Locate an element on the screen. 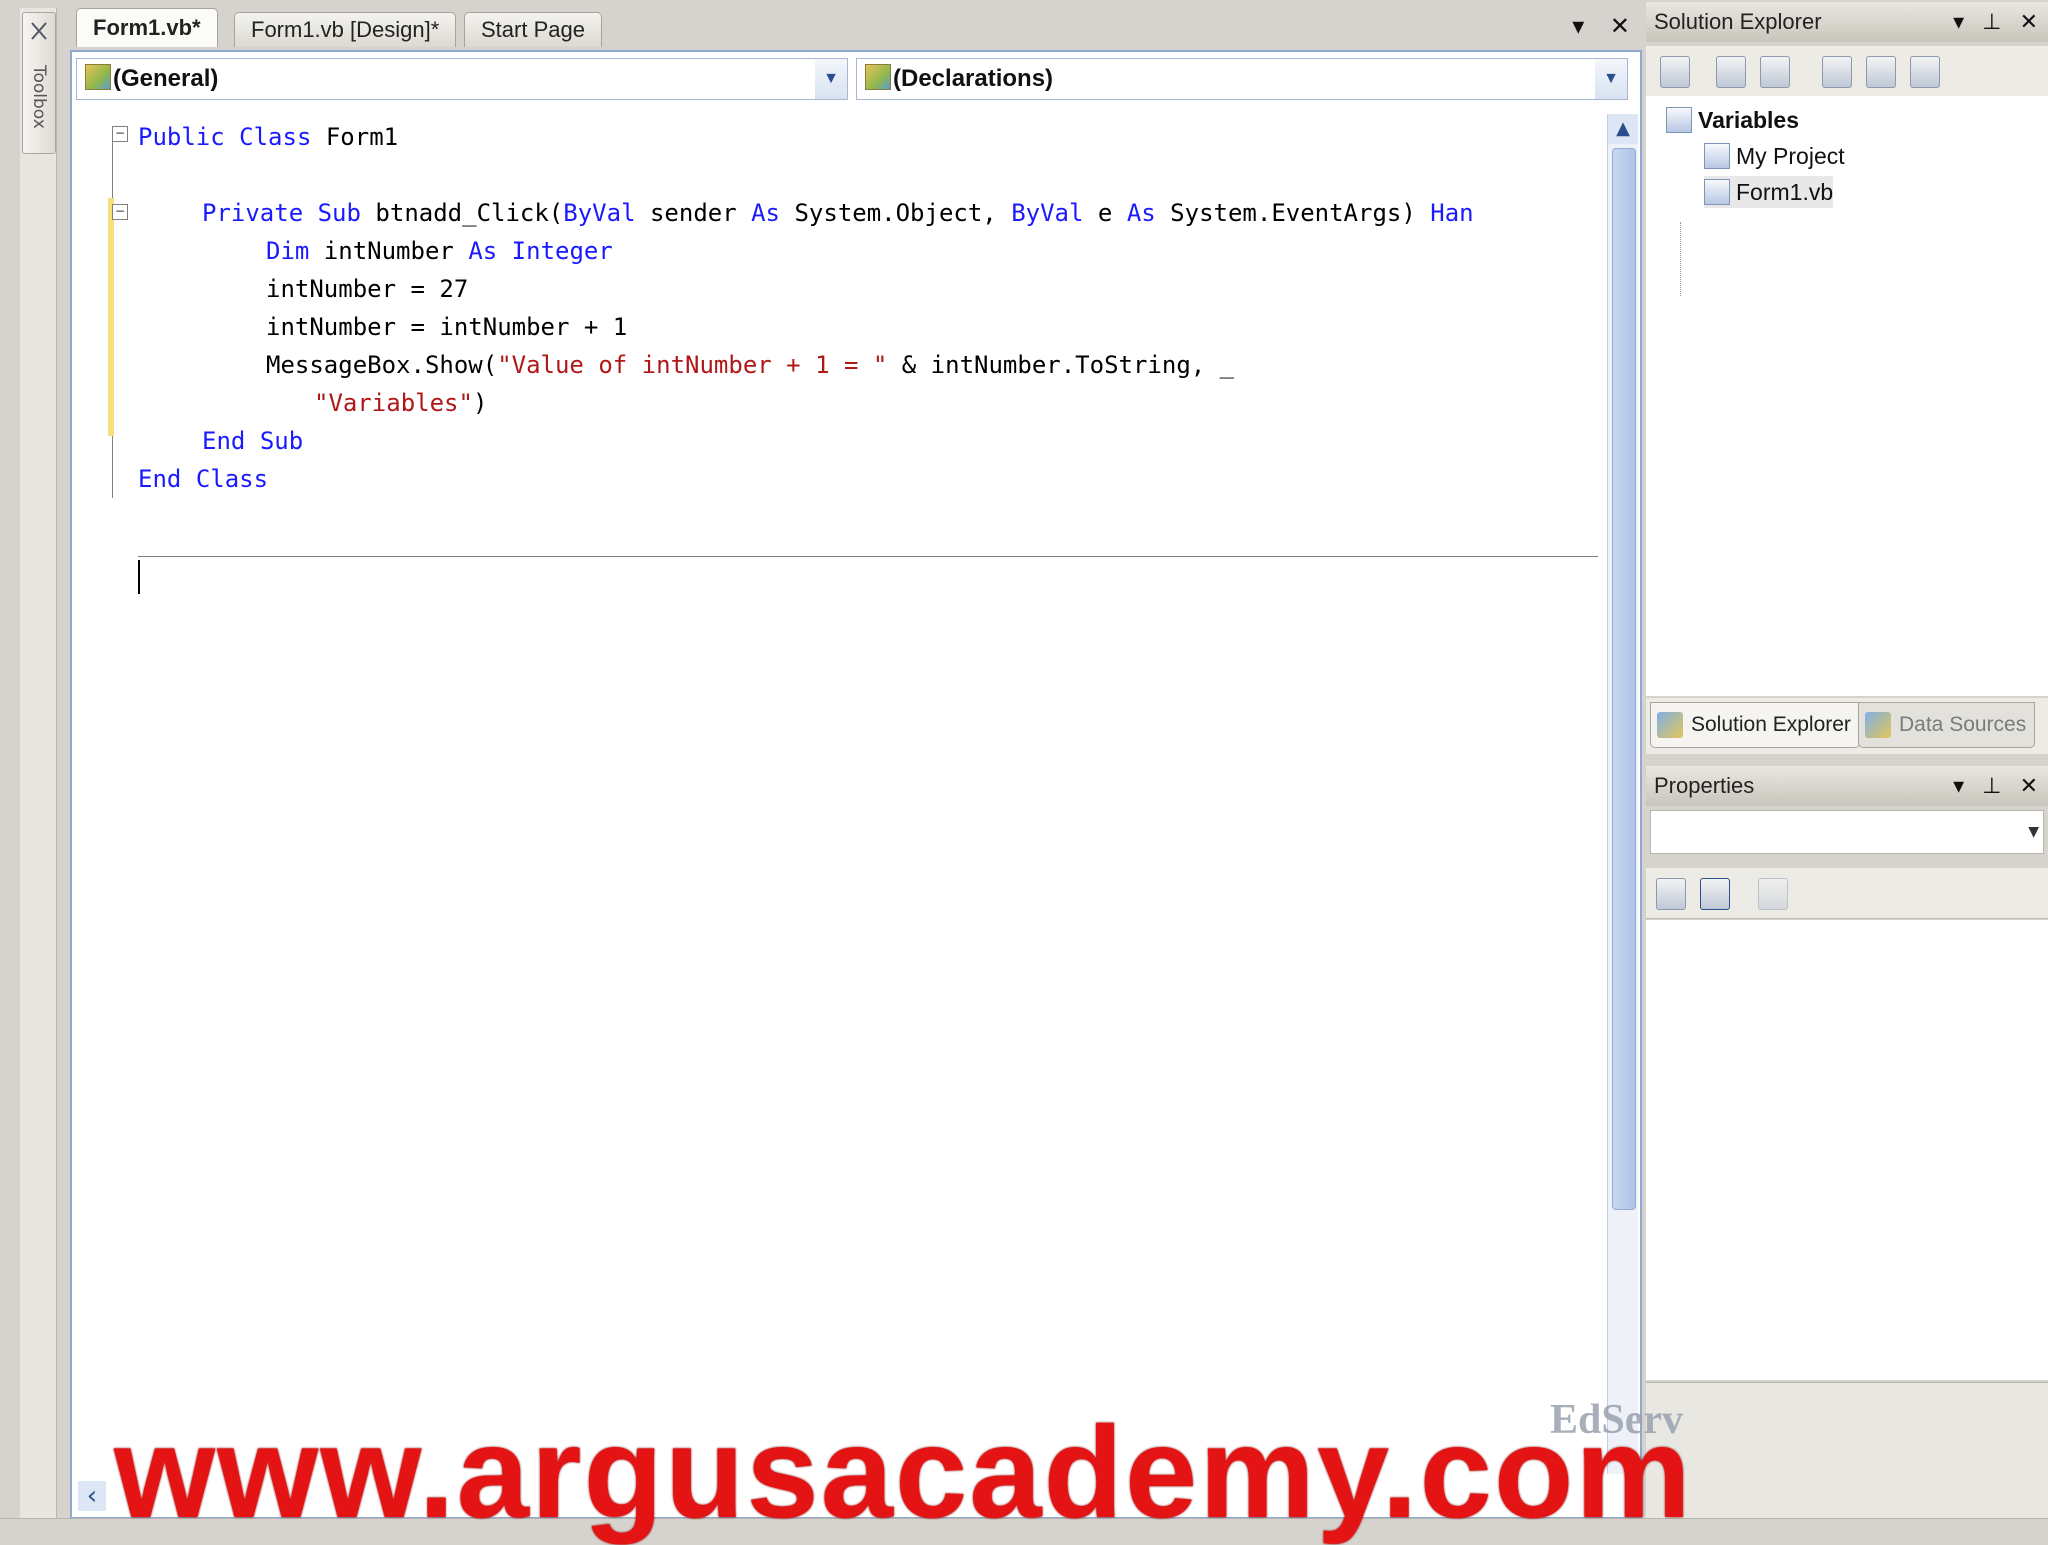 The image size is (2048, 1545). class-combo-value: (General) is located at coordinates (166, 78).